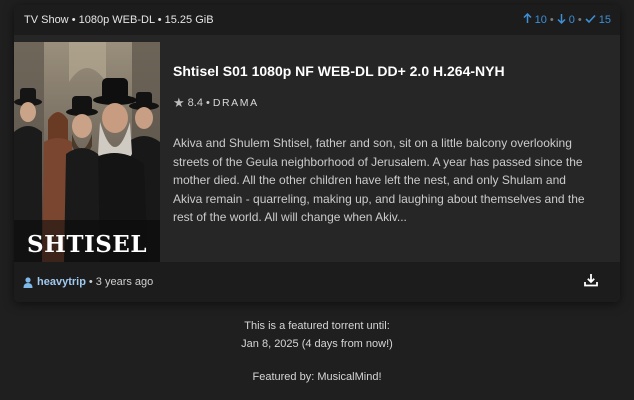 This screenshot has height=400, width=634. I want to click on resolution: 1080p, so click(94, 20).